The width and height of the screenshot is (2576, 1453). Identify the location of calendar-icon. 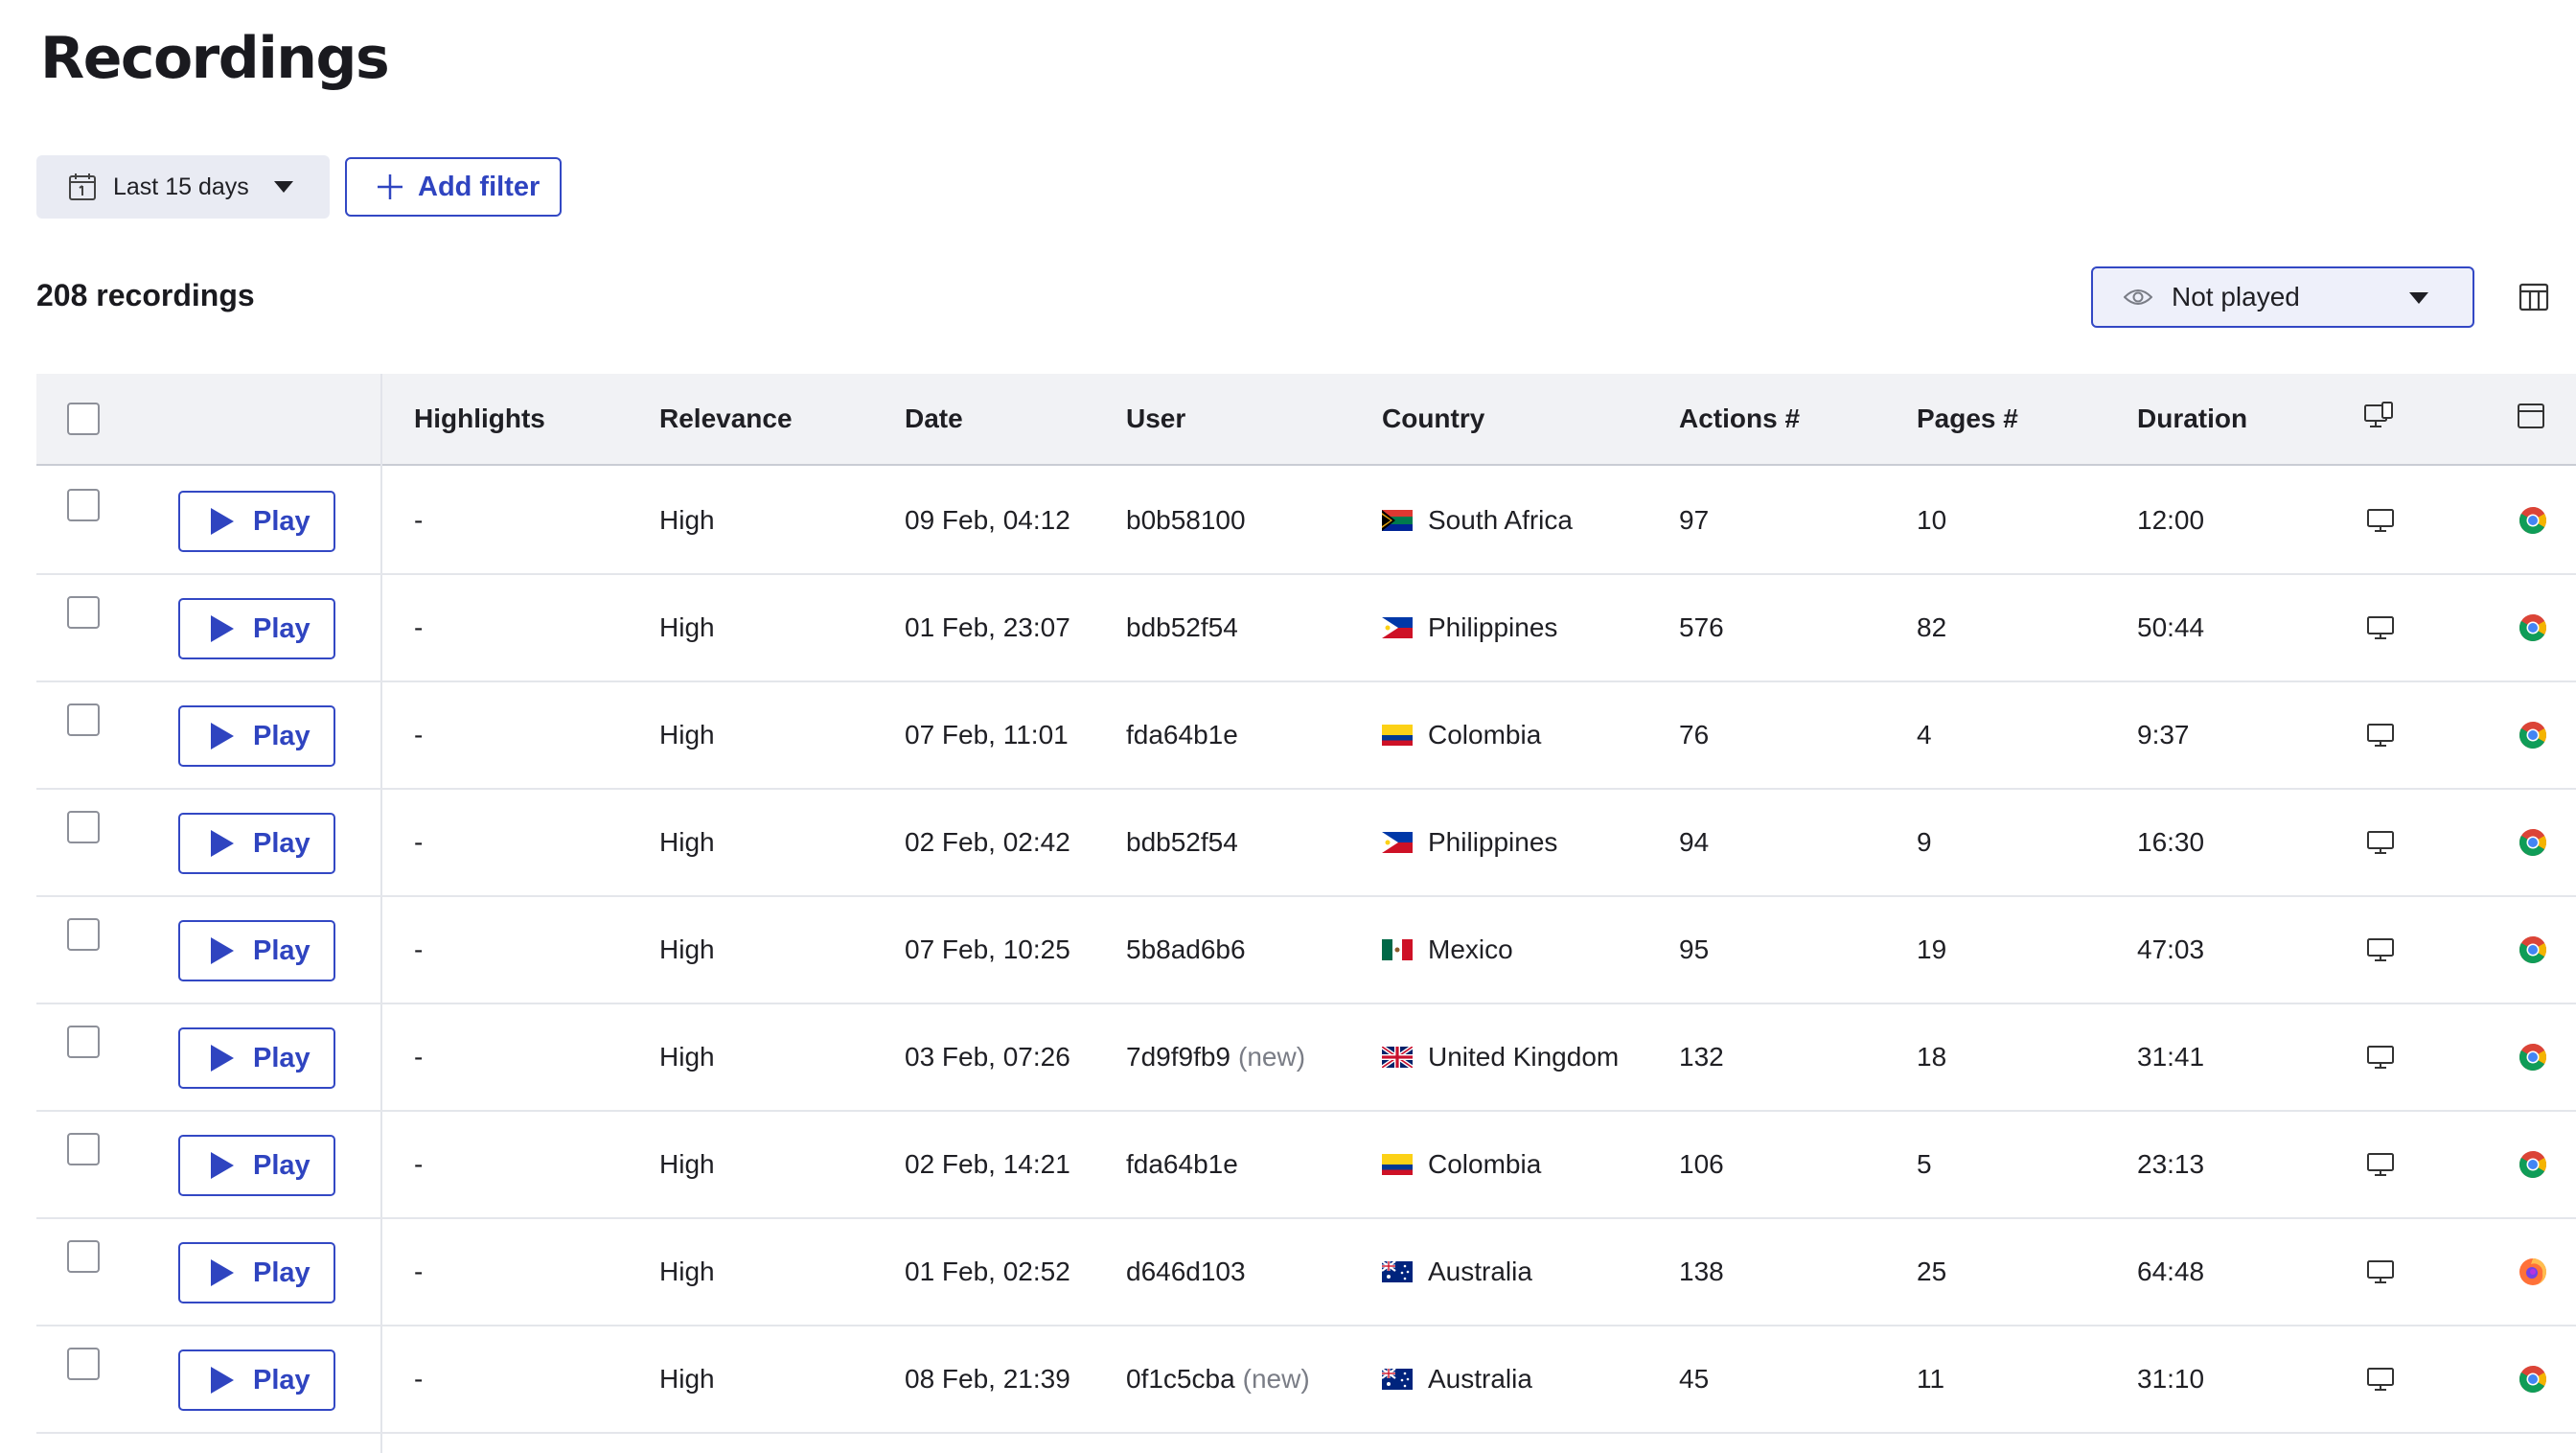
(82, 187).